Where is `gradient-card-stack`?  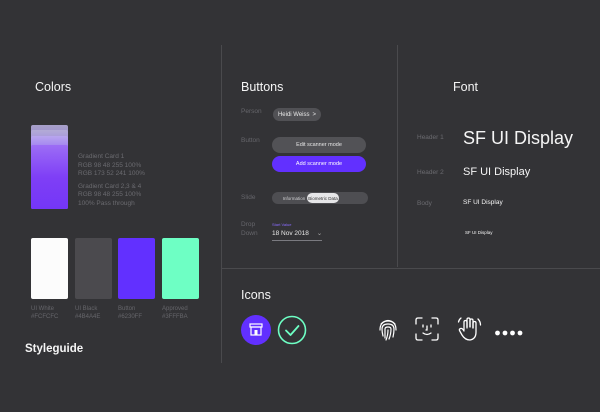 gradient-card-stack is located at coordinates (49, 167).